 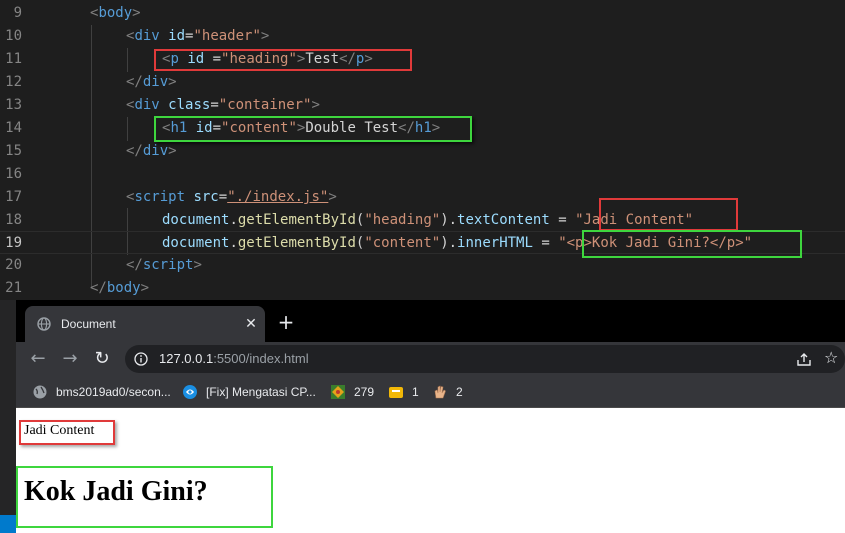 What do you see at coordinates (352, 392) in the screenshot?
I see `bookmark-item: 279` at bounding box center [352, 392].